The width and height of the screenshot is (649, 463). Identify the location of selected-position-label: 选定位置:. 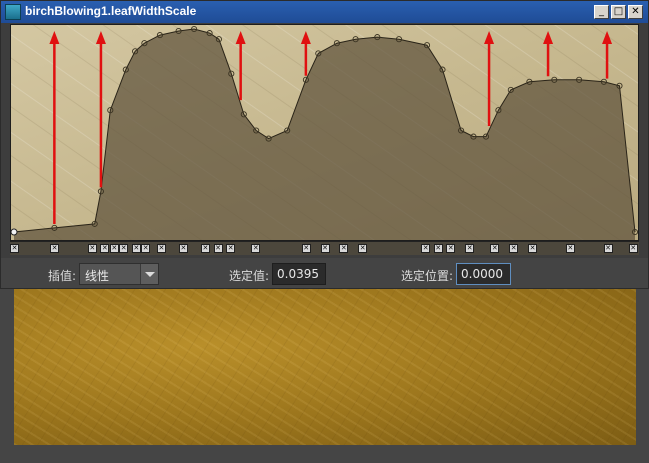
(427, 276).